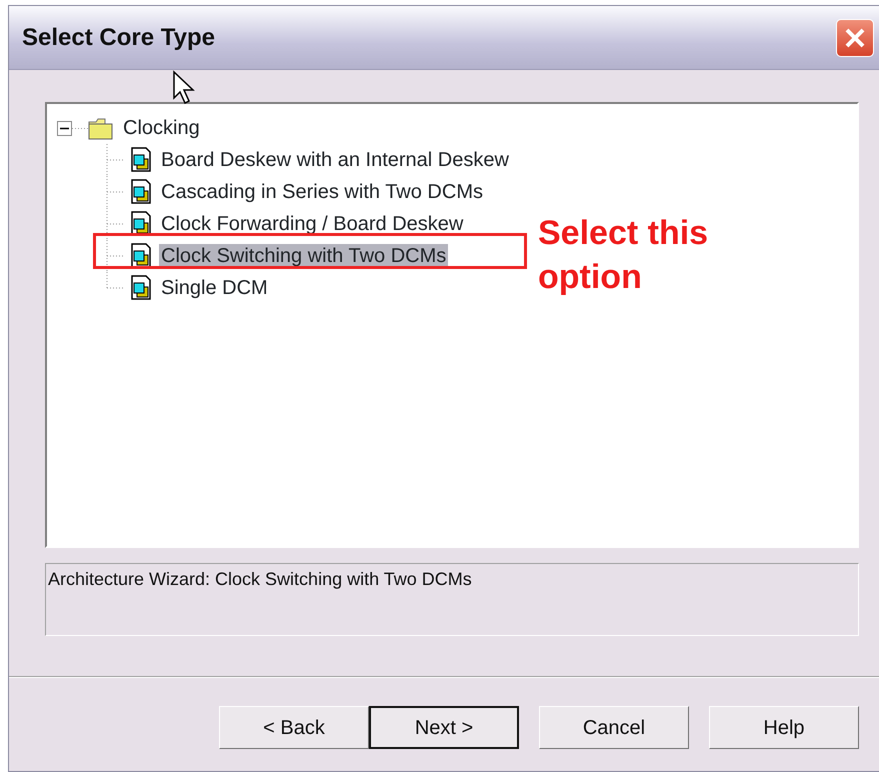  Describe the element at coordinates (624, 255) in the screenshot. I see `annotation-text: Select this option` at that location.